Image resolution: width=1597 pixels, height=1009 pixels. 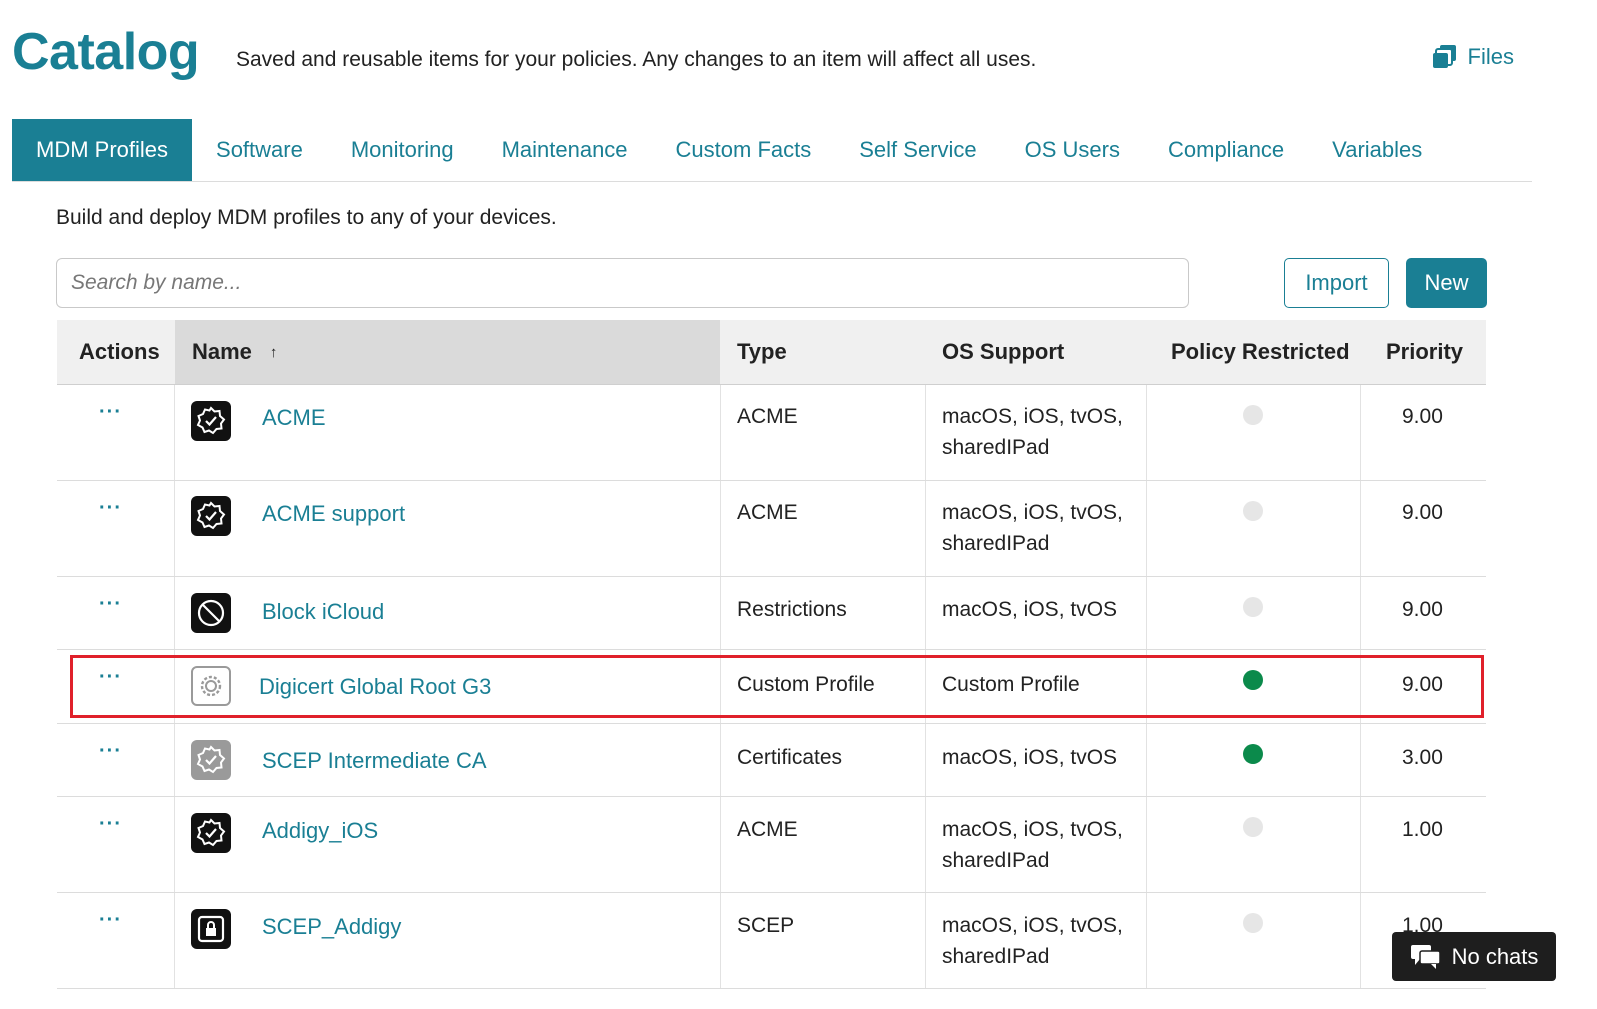 What do you see at coordinates (1226, 150) in the screenshot?
I see `tab-compliance: Compliance` at bounding box center [1226, 150].